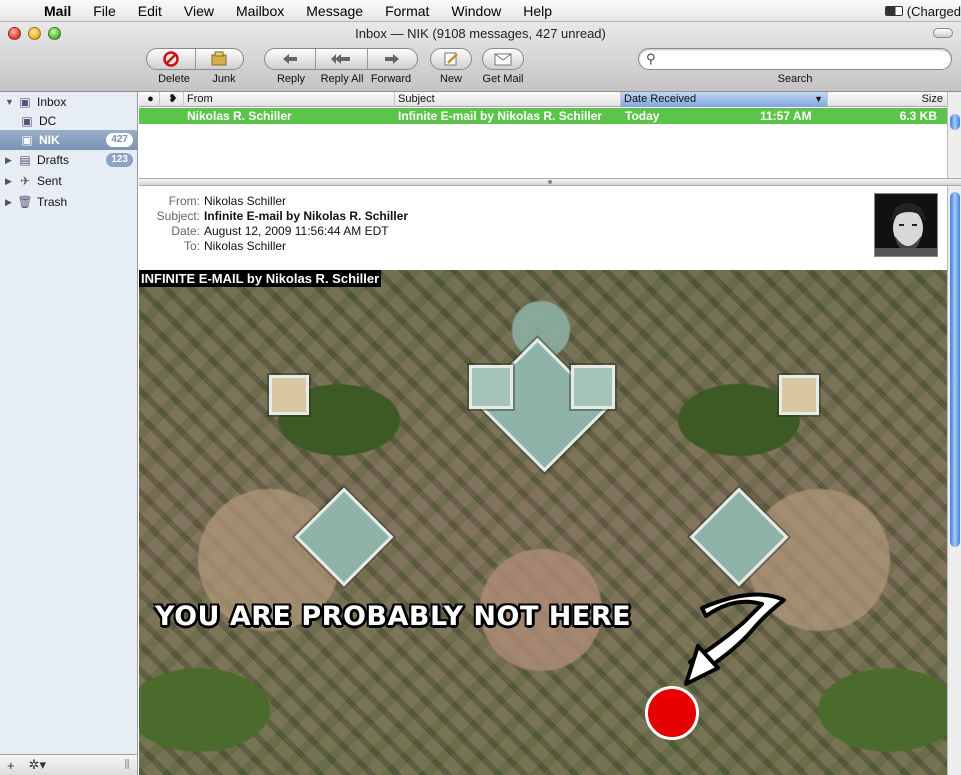 This screenshot has width=961, height=775. Describe the element at coordinates (61, 11) in the screenshot. I see `menu-mail: Mail` at that location.